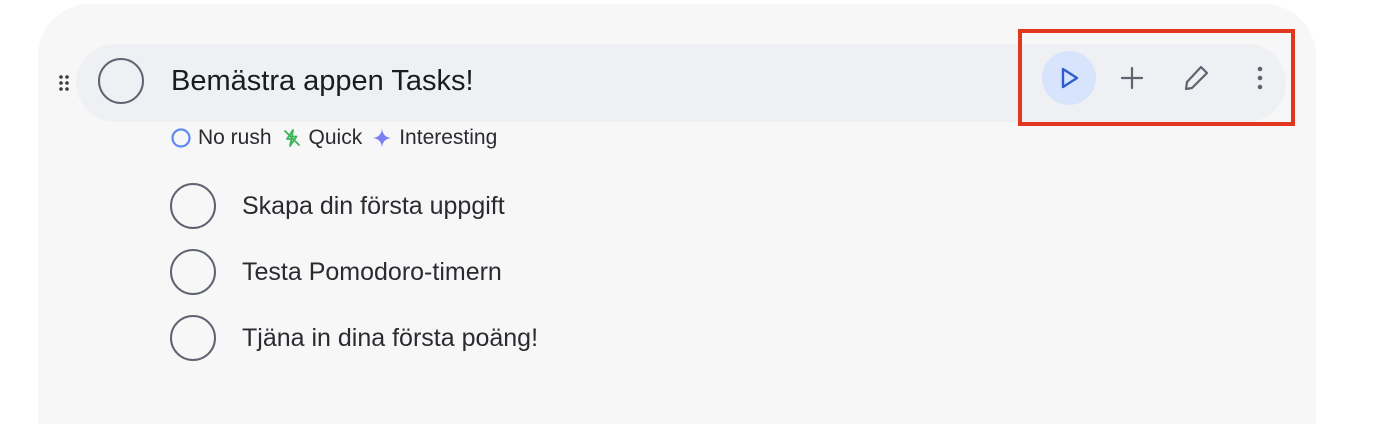 The width and height of the screenshot is (1375, 424). I want to click on task-tags: No rush Quick Interesting, so click(338, 138).